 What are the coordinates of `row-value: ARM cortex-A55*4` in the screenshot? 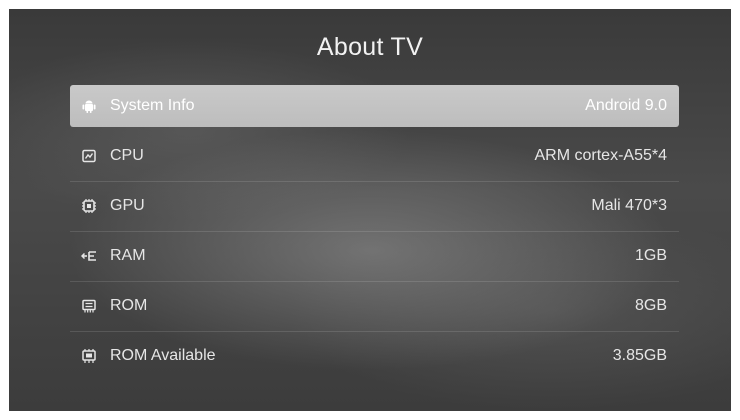 It's located at (601, 155).